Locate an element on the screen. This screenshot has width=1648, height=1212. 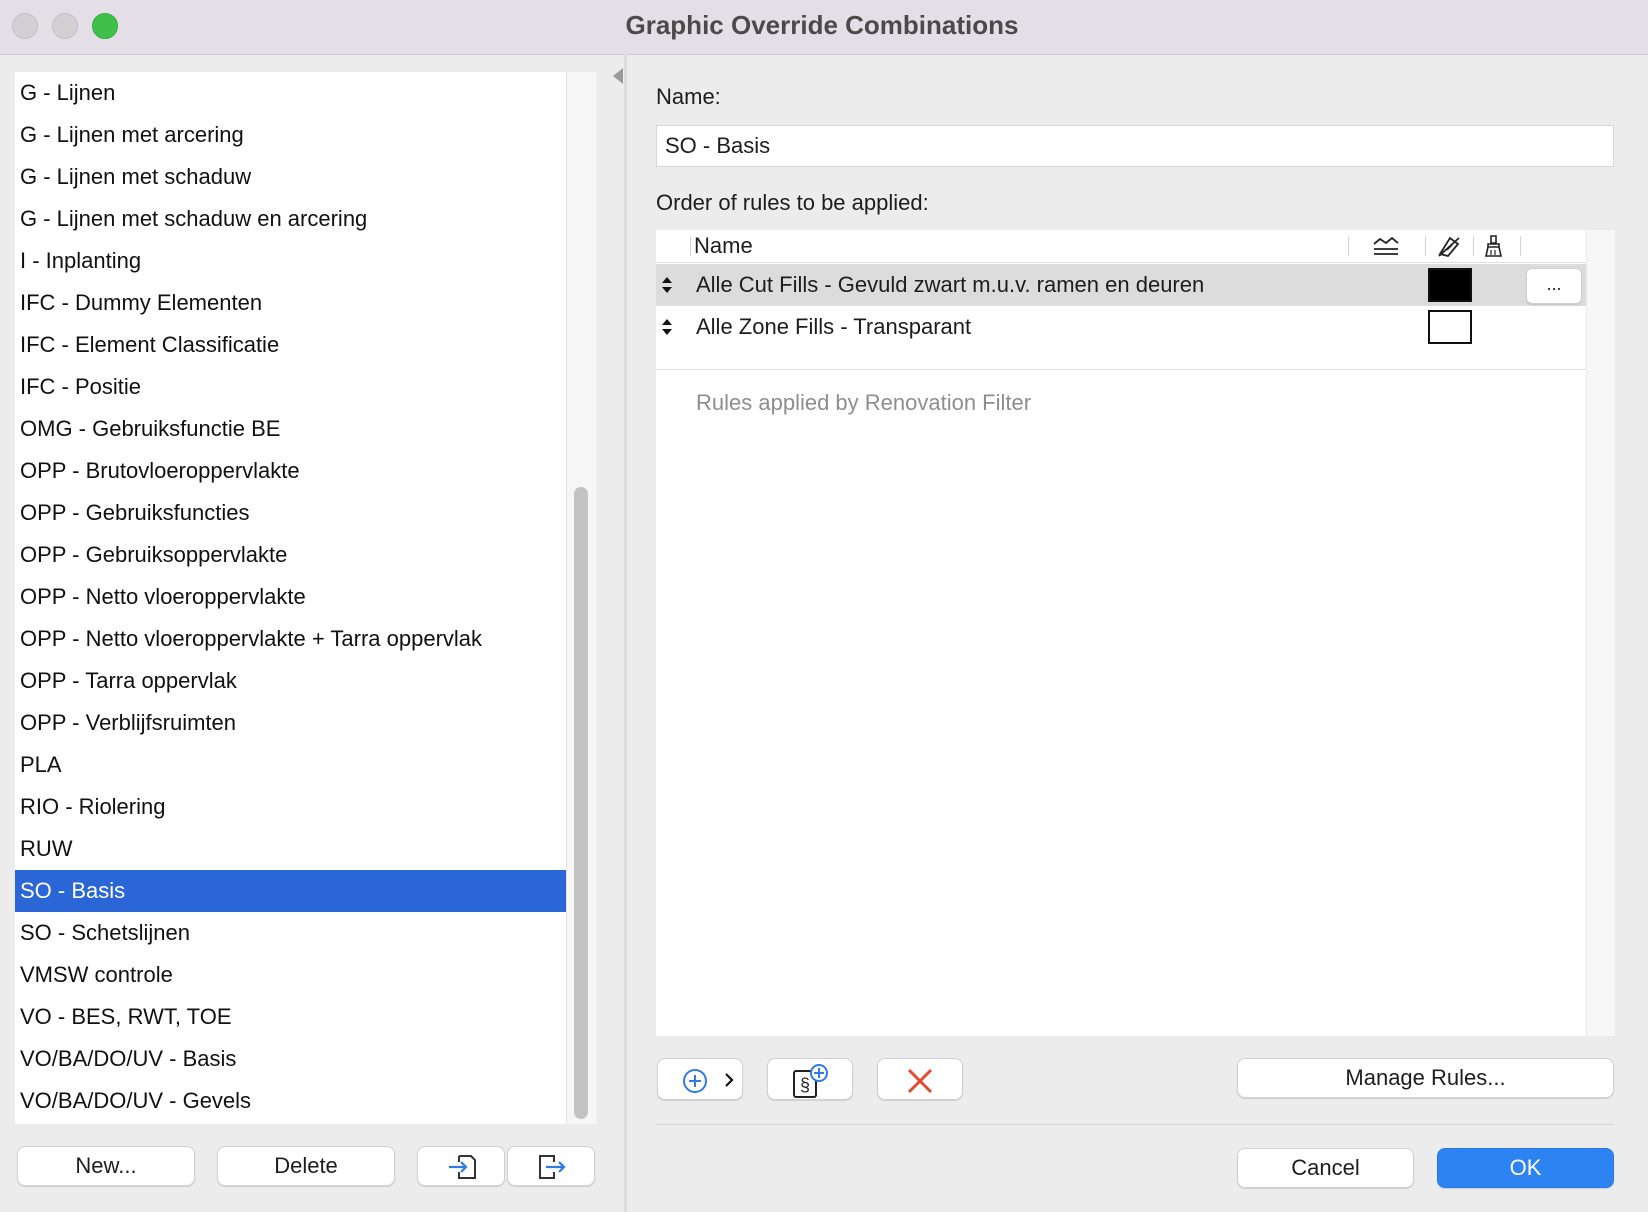
combination-list-item: IFC - Dummy Elementen is located at coordinates (290, 303).